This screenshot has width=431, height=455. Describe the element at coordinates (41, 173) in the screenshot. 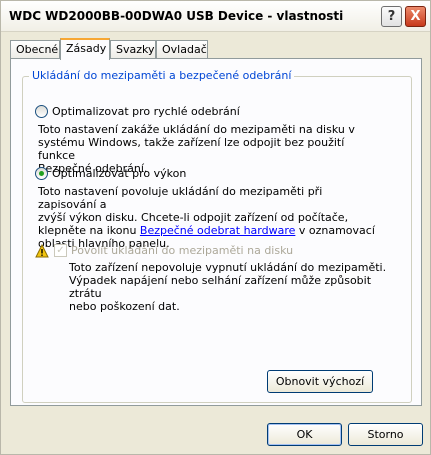

I see `radio-checked-icon` at that location.